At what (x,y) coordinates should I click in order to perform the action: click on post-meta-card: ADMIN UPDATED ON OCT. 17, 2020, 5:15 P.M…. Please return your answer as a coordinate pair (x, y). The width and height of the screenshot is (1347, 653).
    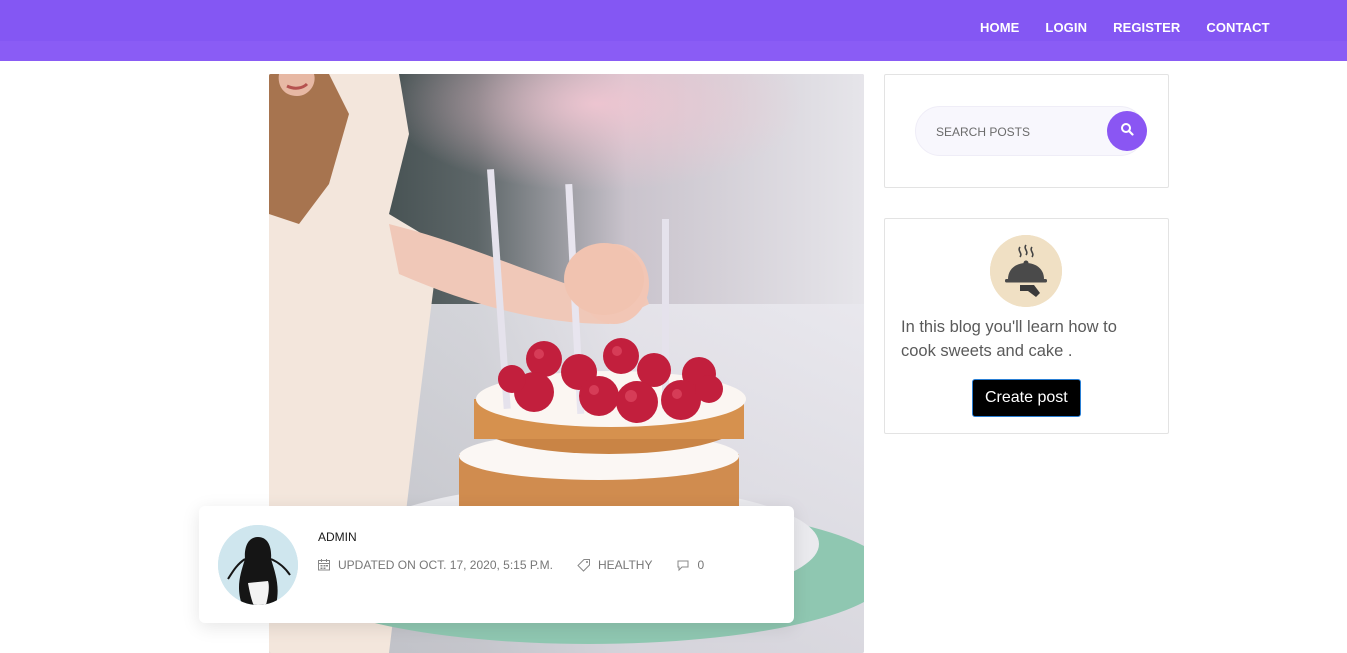
    Looking at the image, I should click on (496, 564).